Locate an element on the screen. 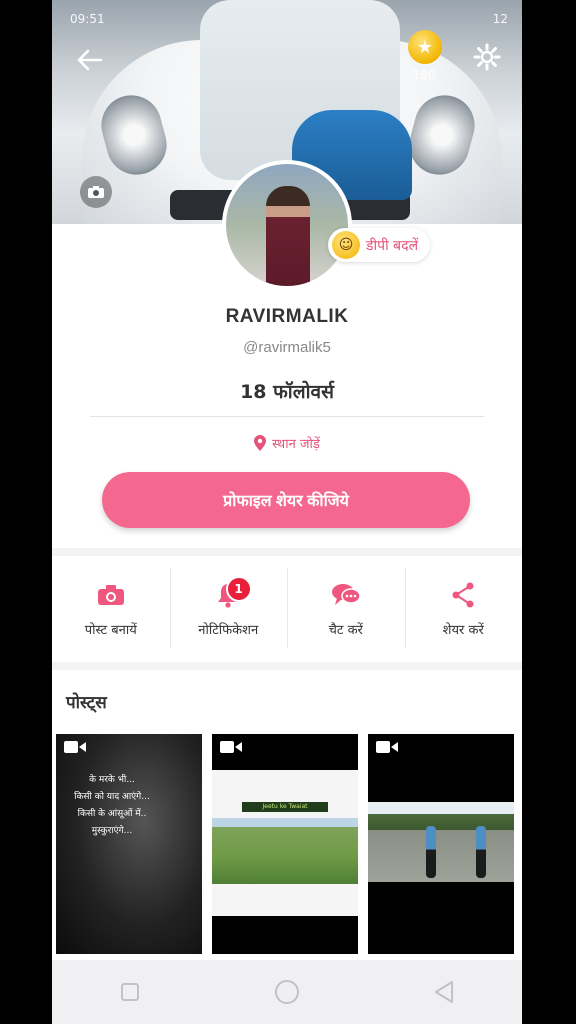  chat-action: चैट करें is located at coordinates (346, 609).